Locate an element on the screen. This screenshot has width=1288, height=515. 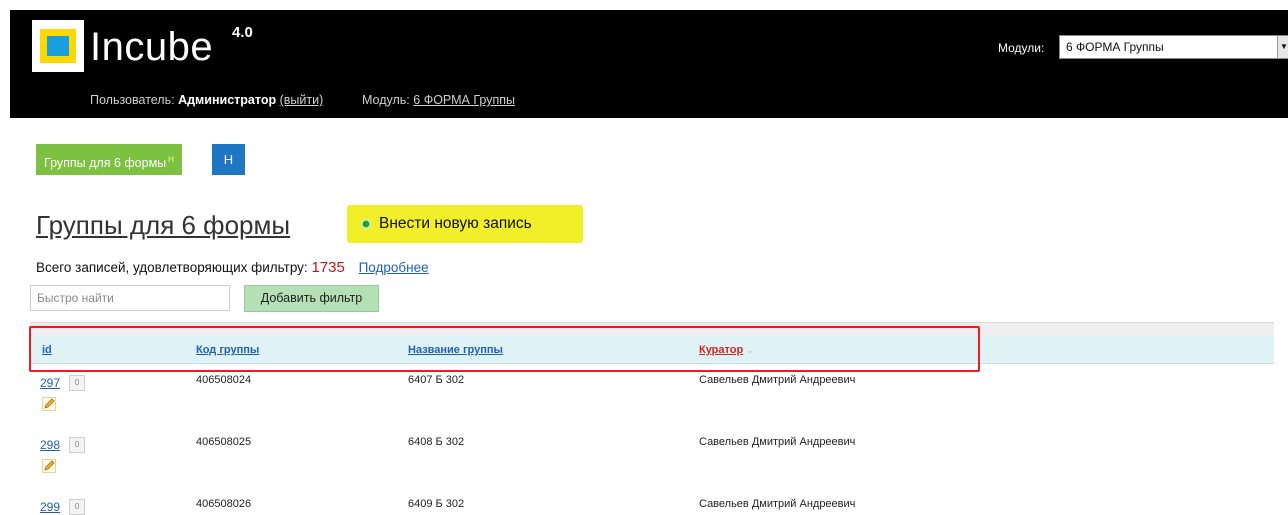
row-name: 6407 Б 302 is located at coordinates (436, 380).